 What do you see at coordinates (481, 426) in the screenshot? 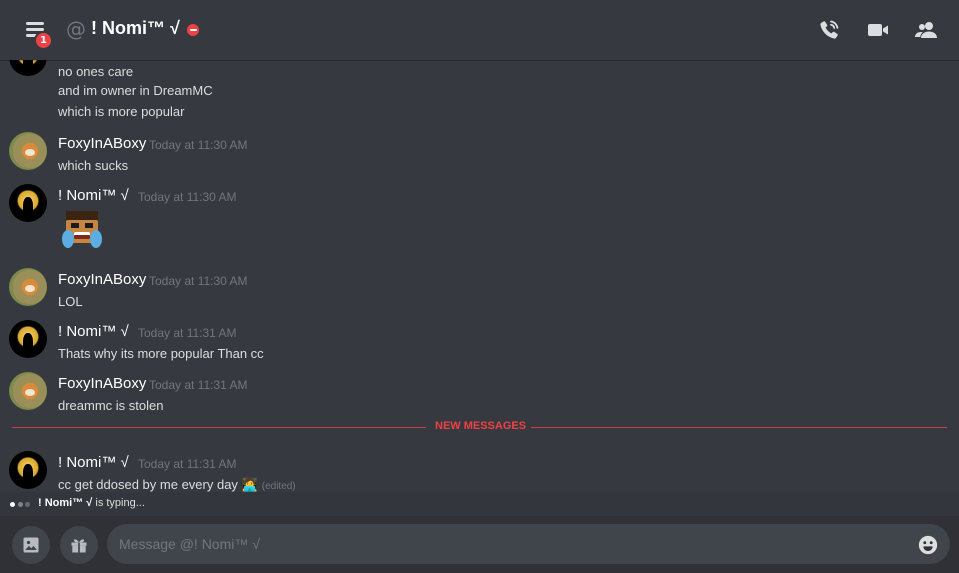
I see `new-messages-label: NEW MESSAGES` at bounding box center [481, 426].